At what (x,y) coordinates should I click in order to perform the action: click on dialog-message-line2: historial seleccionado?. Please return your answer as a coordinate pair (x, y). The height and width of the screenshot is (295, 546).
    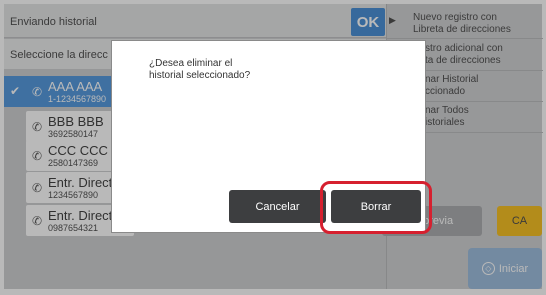
    Looking at the image, I should click on (200, 75).